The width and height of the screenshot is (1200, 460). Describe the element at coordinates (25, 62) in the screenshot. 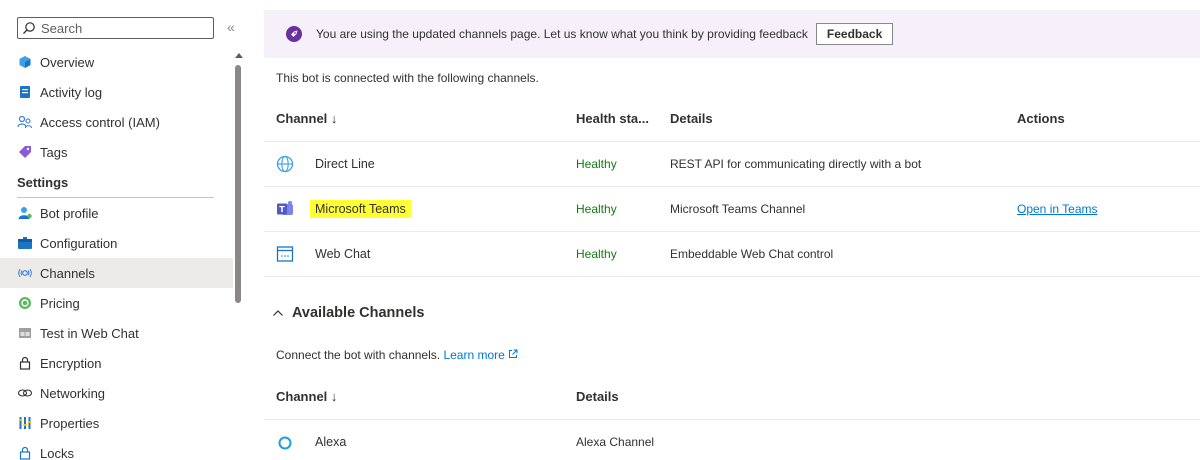

I see `overview-icon` at that location.